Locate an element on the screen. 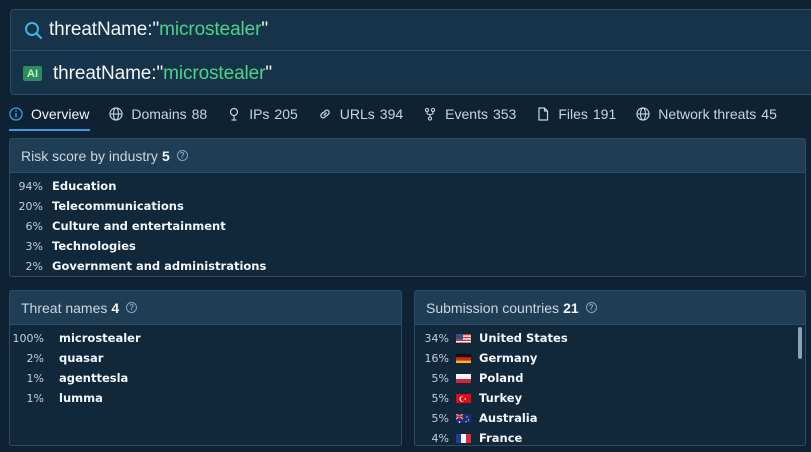  percent: 16% is located at coordinates (436, 358).